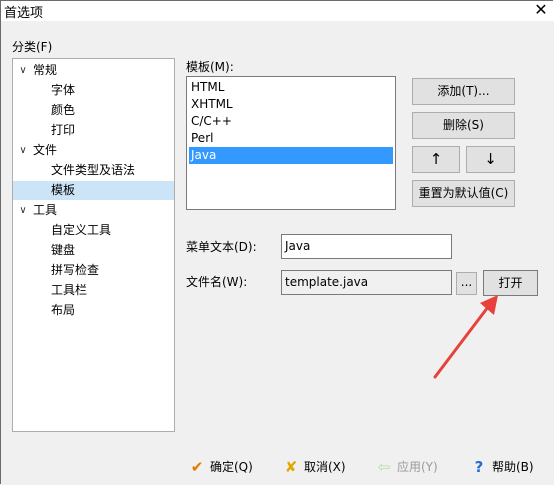 The image size is (555, 486). Describe the element at coordinates (291, 104) in the screenshot. I see `list-item: XHTML` at that location.